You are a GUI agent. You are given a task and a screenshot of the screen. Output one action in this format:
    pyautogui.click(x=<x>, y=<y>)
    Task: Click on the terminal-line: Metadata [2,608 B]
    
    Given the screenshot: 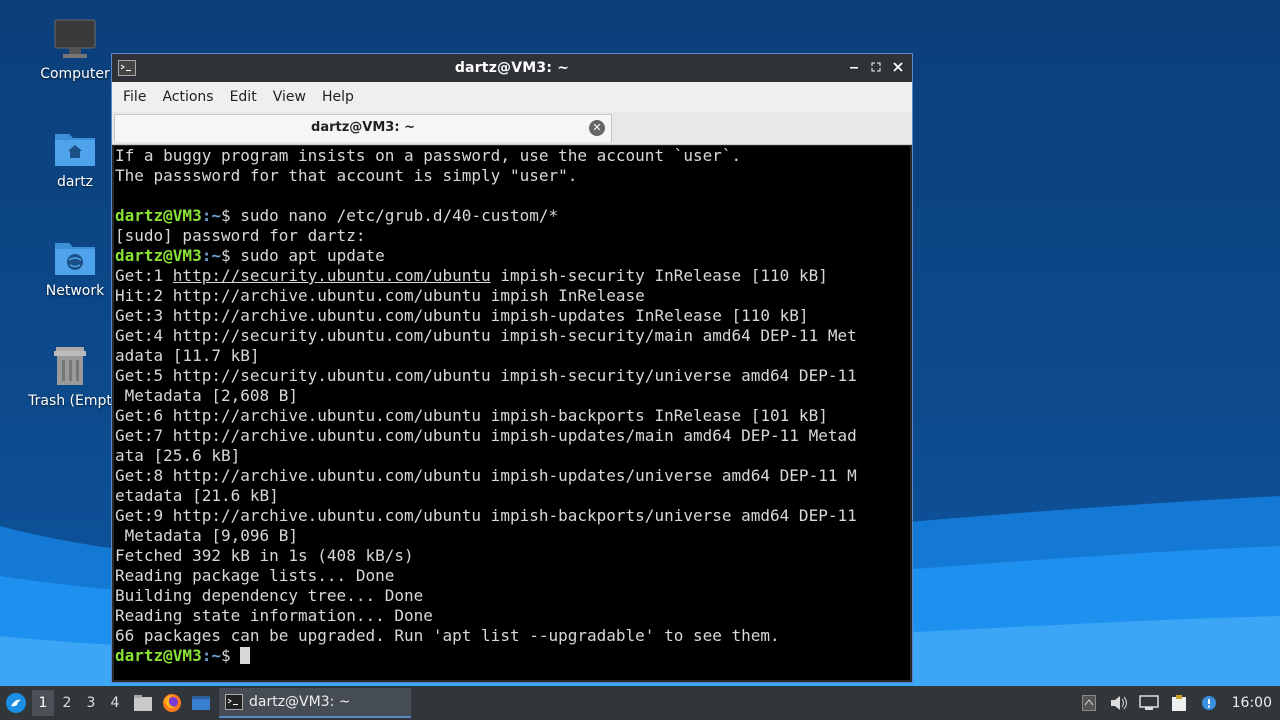 What is the action you would take?
    pyautogui.click(x=512, y=396)
    